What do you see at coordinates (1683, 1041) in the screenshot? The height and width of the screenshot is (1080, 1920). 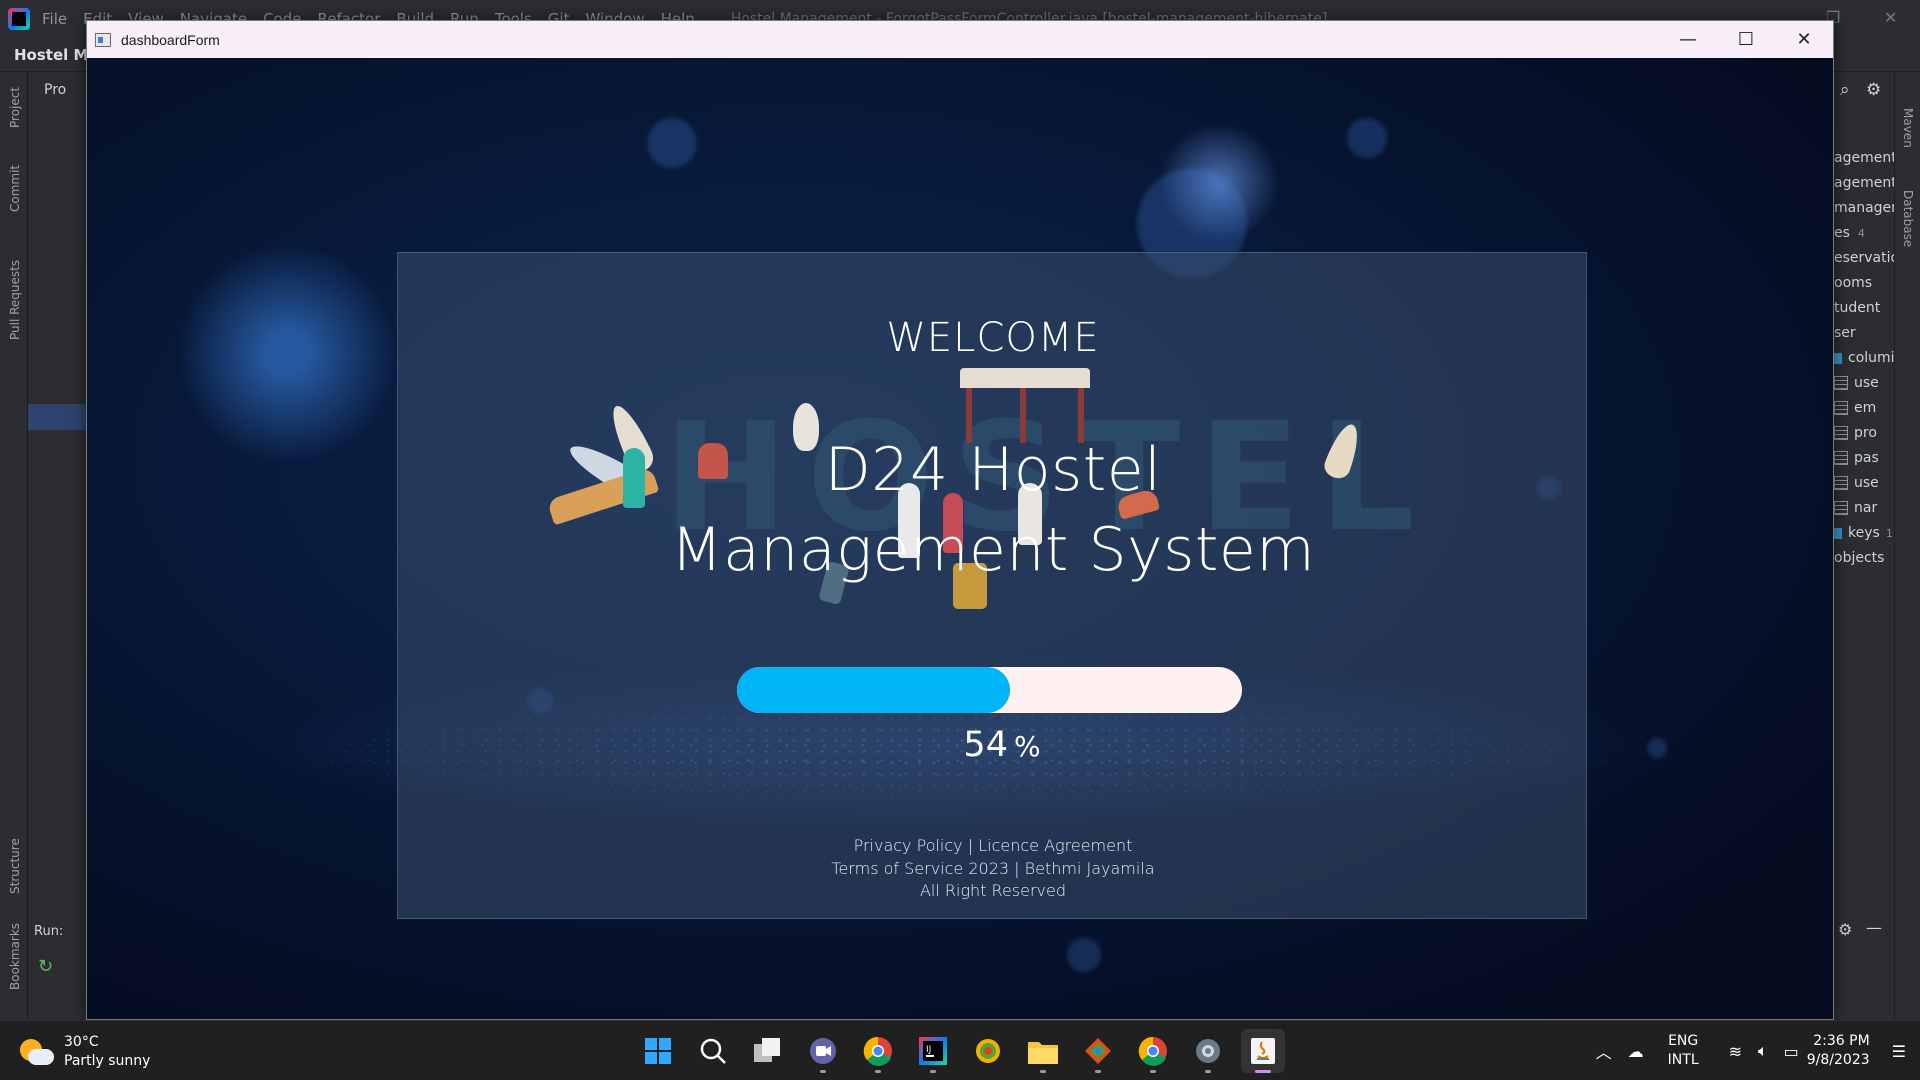 I see `language-code: ENG` at bounding box center [1683, 1041].